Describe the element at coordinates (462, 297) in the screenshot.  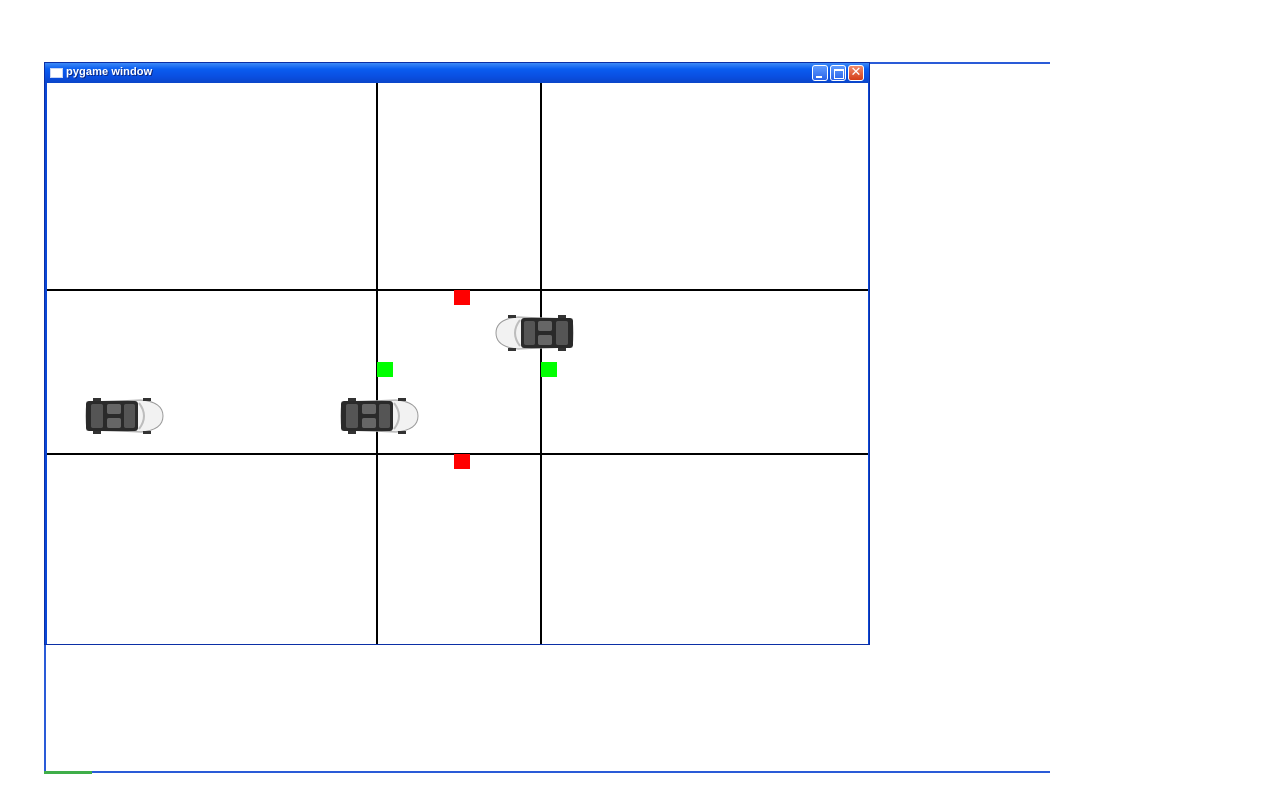
I see `north-signal` at that location.